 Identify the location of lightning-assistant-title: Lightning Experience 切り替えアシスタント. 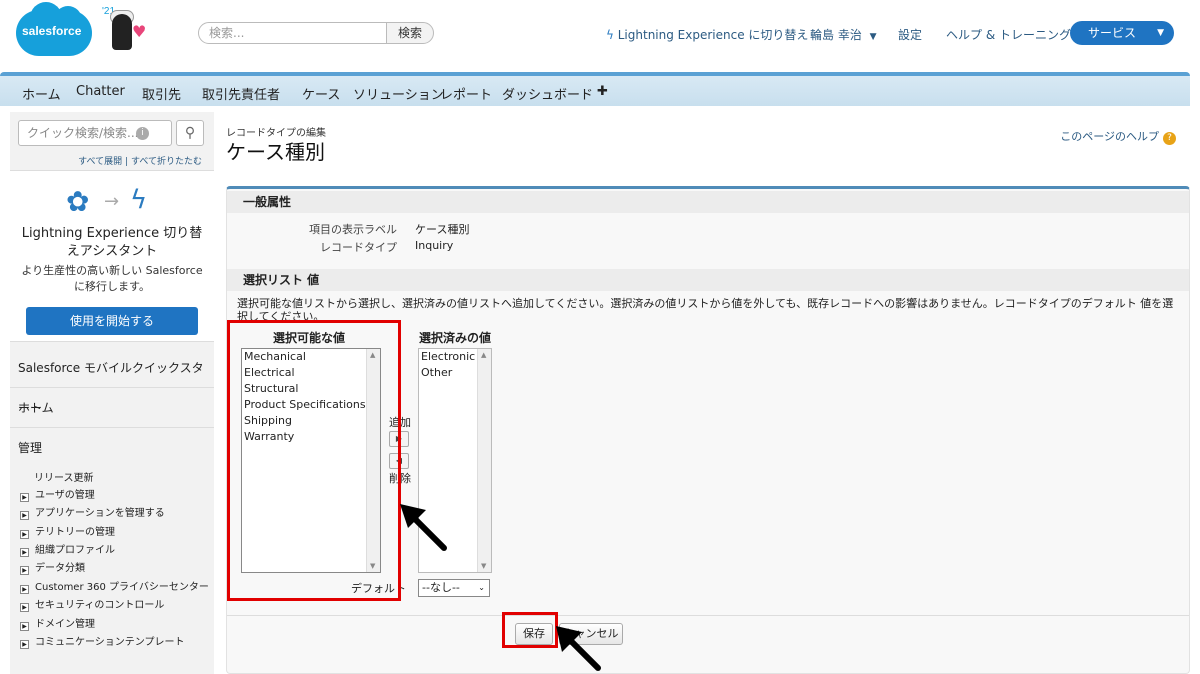
(112, 242).